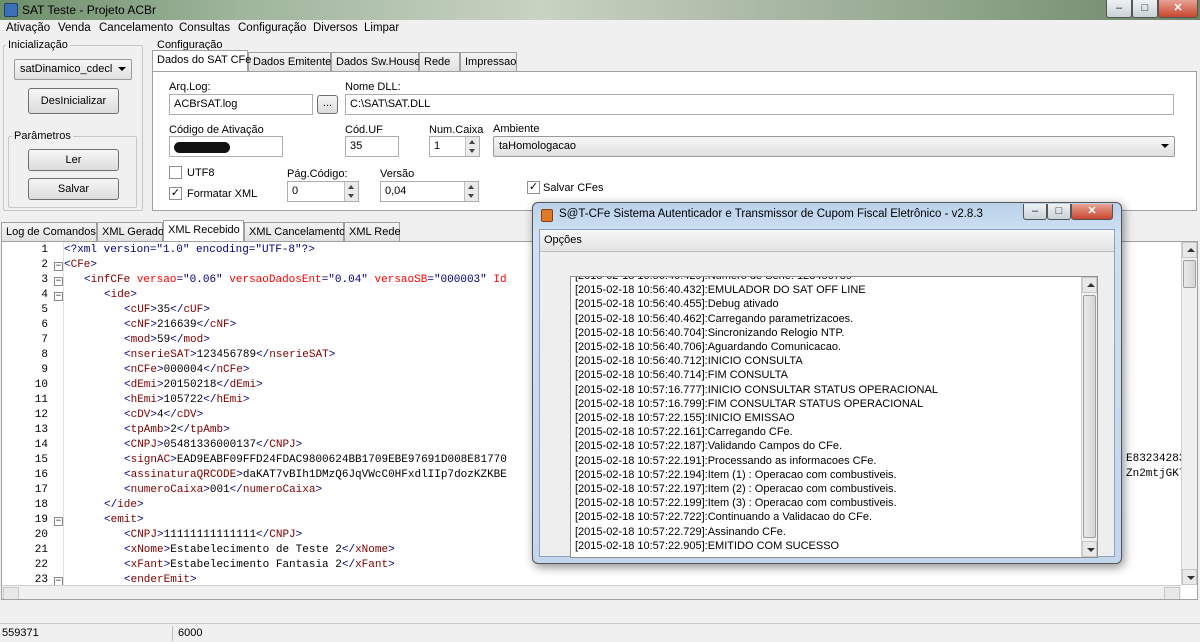 The image size is (1200, 642). Describe the element at coordinates (516, 129) in the screenshot. I see `ambiente-label: Ambiente` at that location.